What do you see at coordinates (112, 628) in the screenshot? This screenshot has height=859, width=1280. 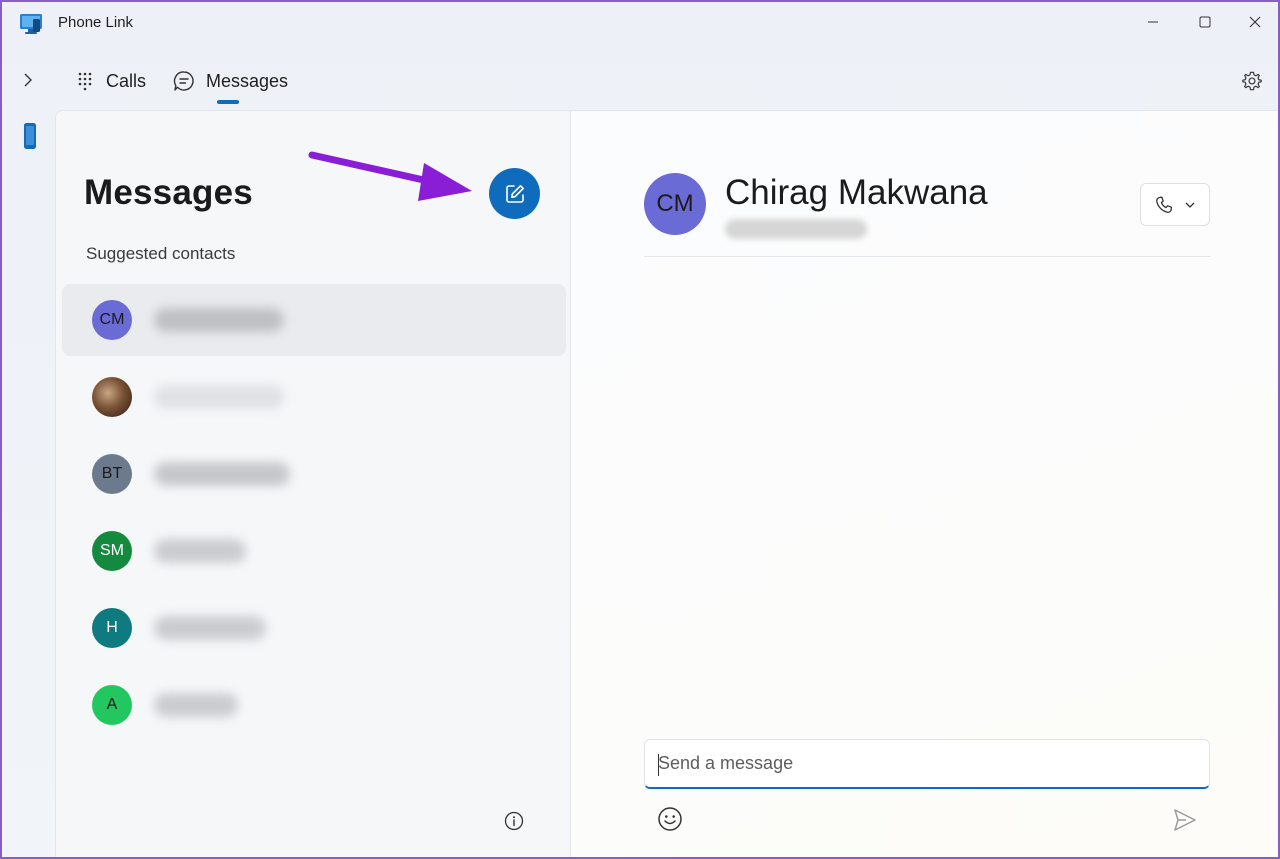 I see `contact-avatar: H` at bounding box center [112, 628].